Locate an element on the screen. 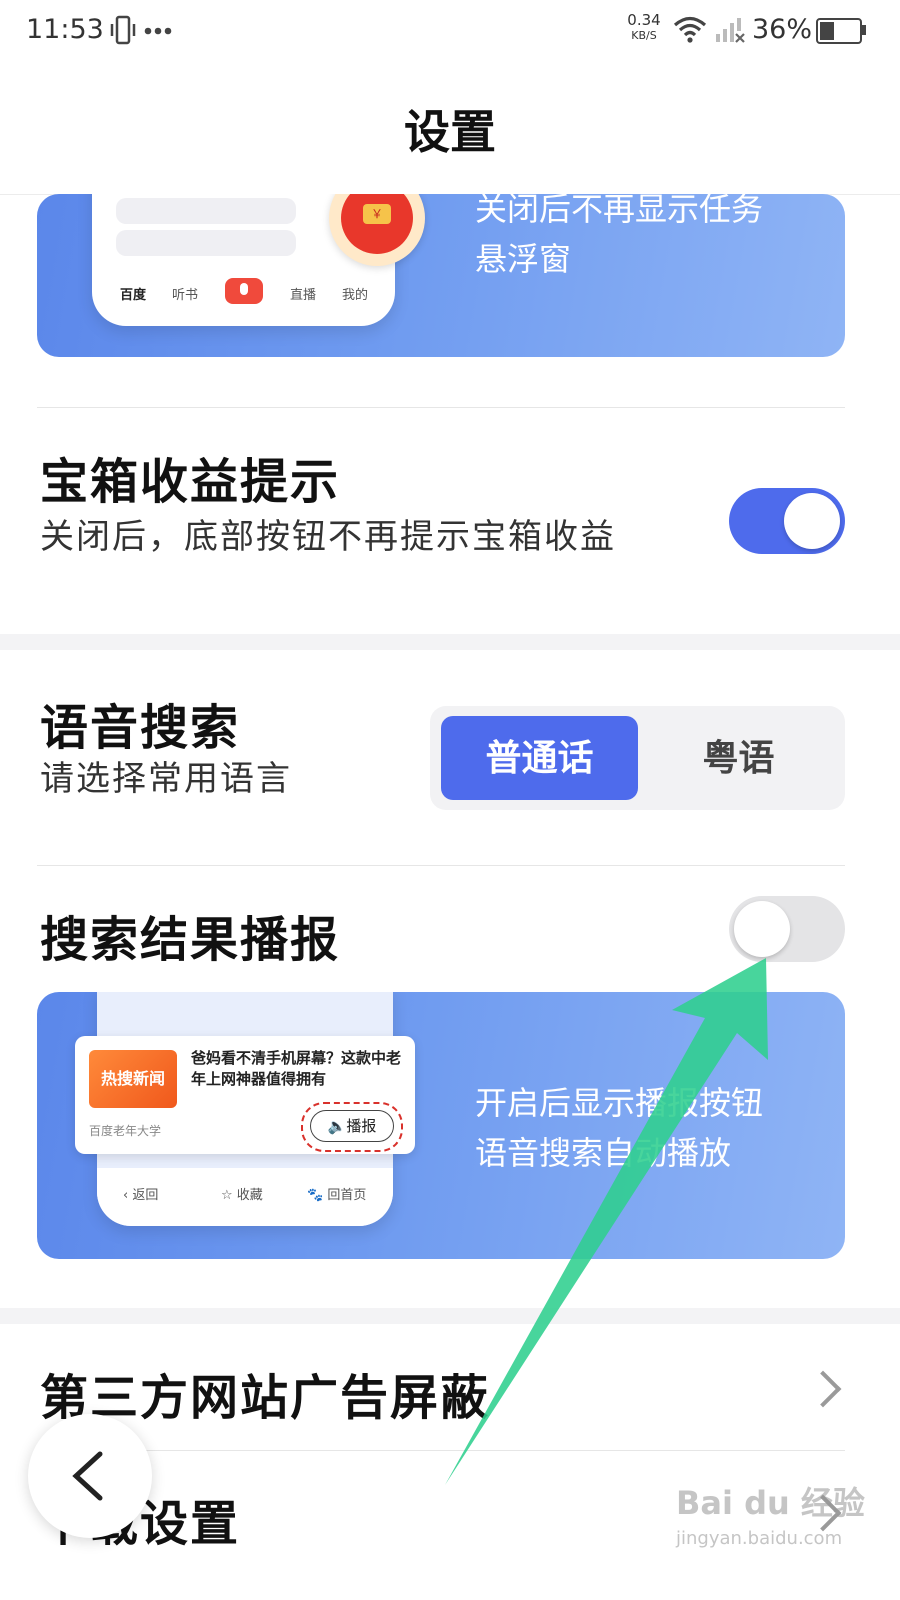  chevron-left-icon is located at coordinates (87, 1476).